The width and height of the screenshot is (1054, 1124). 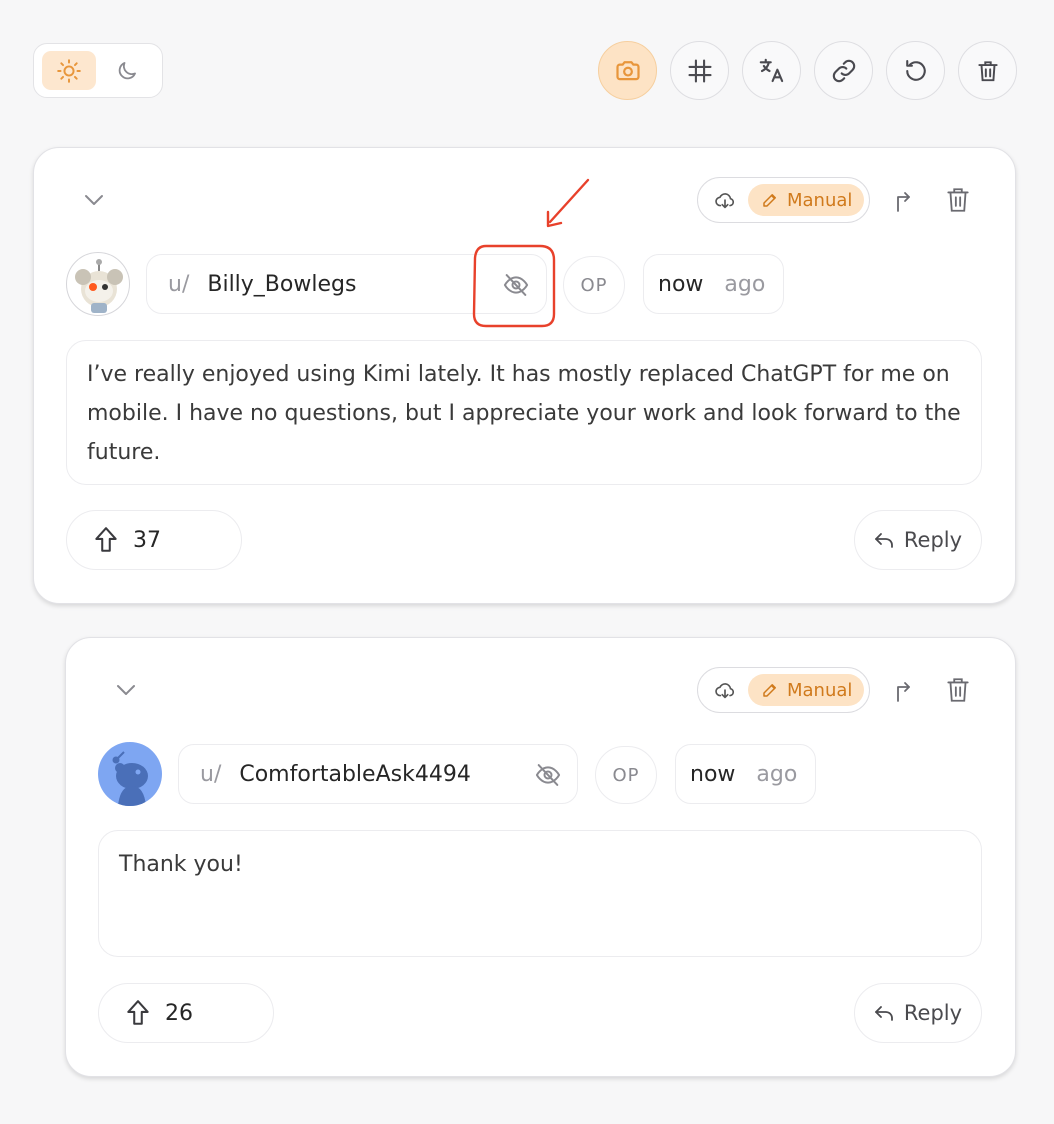 I want to click on hashtag-button, so click(x=699, y=70).